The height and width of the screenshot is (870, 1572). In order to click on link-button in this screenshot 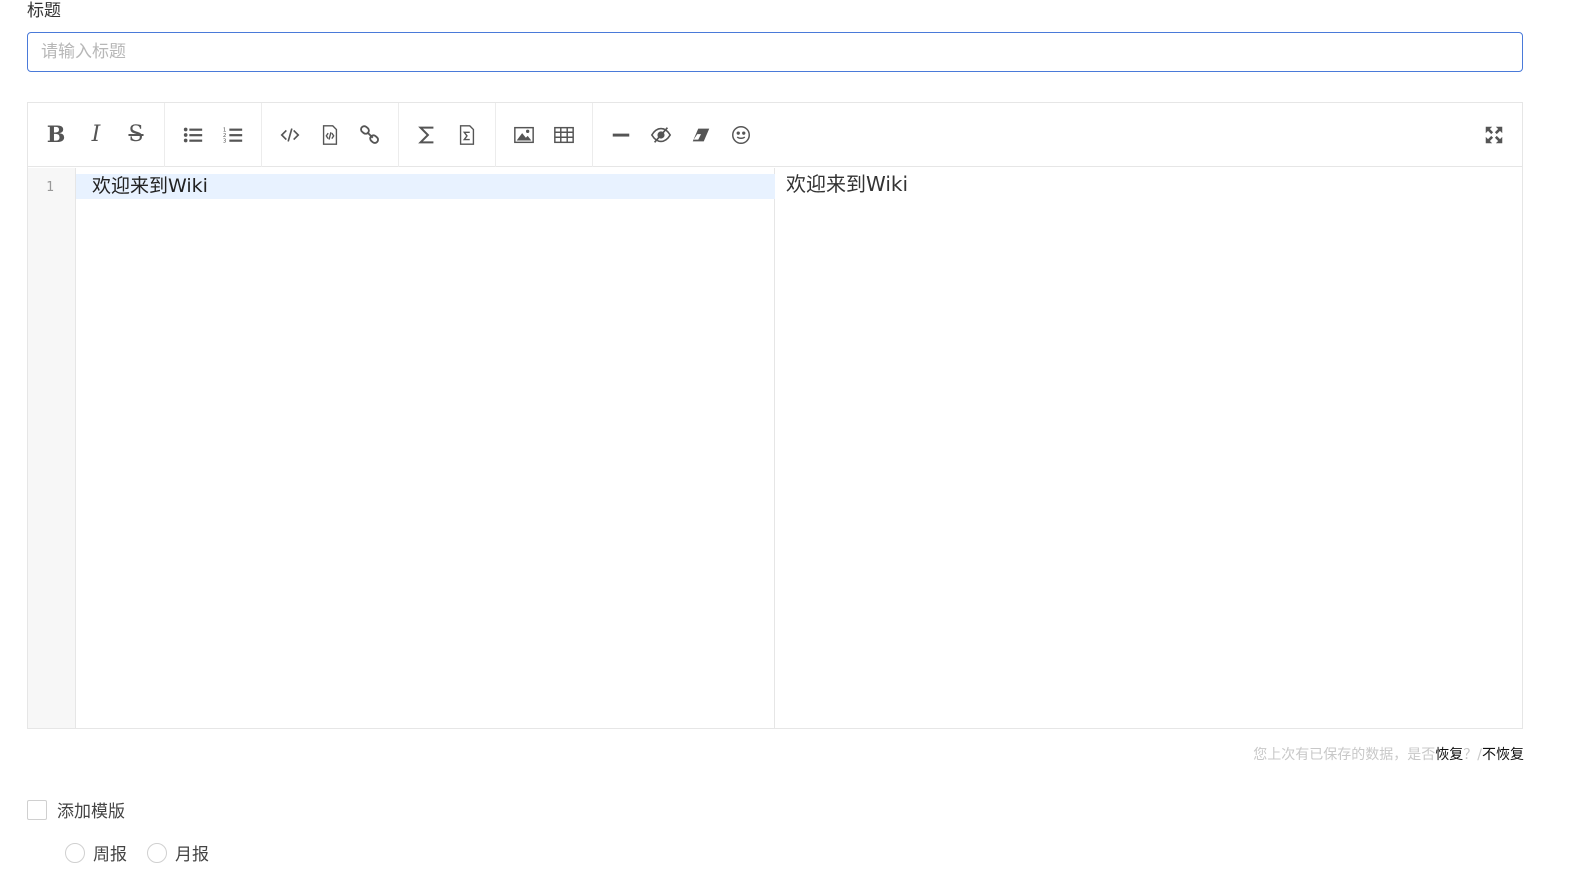, I will do `click(370, 135)`.